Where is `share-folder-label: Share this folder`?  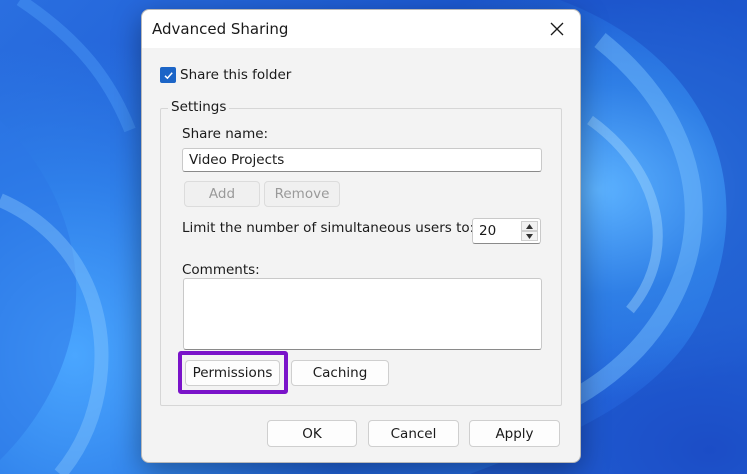
share-folder-label: Share this folder is located at coordinates (236, 75).